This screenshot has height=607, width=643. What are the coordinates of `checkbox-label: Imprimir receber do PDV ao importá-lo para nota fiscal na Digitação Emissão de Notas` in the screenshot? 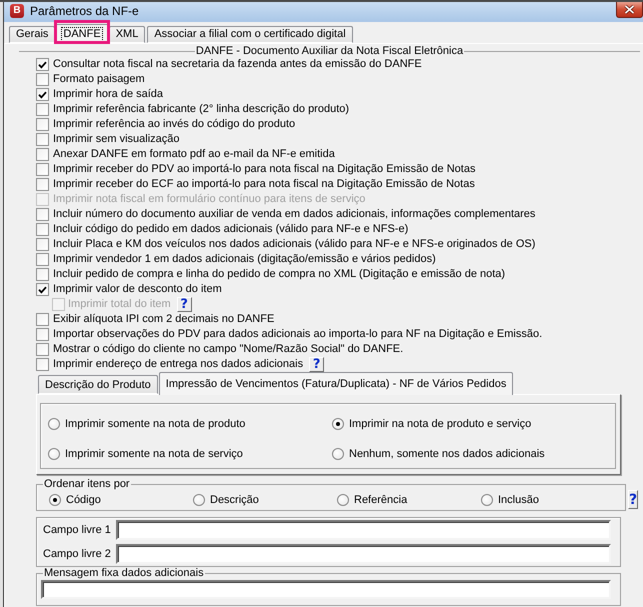 It's located at (264, 169).